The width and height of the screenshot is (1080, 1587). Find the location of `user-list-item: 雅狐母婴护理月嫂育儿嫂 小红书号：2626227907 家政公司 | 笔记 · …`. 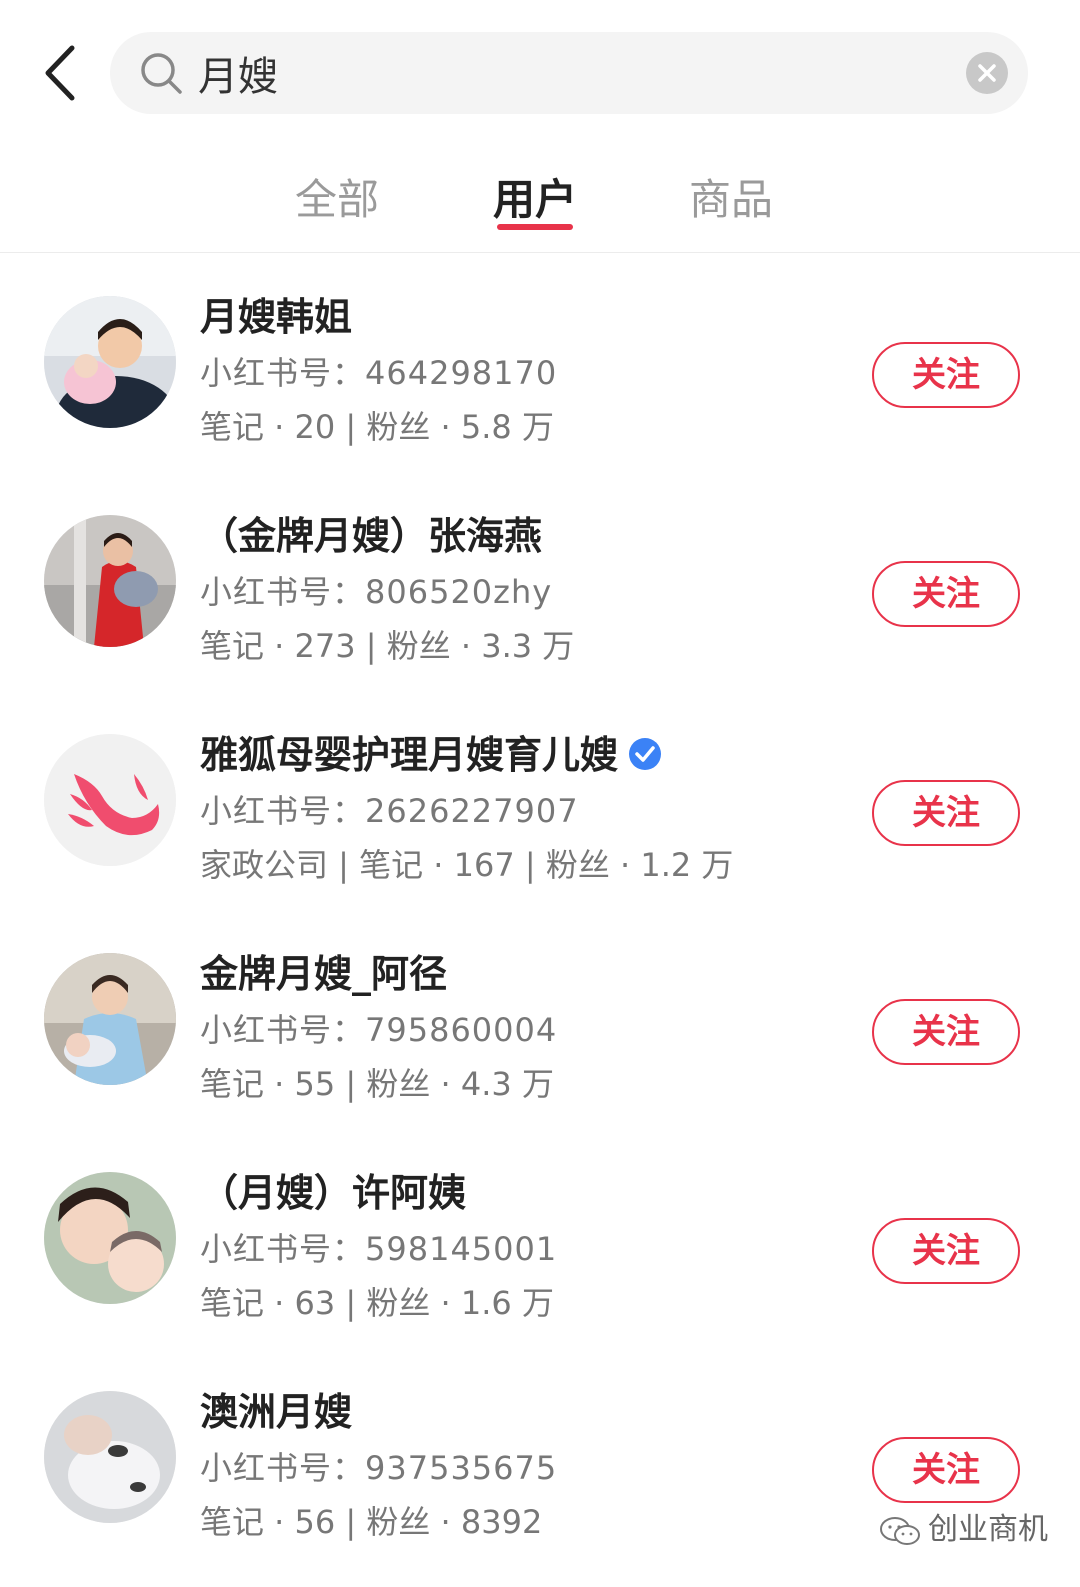

user-list-item: 雅狐母婴护理月嫂育儿嫂 小红书号：2626227907 家政公司 | 笔记 · … is located at coordinates (540, 815).